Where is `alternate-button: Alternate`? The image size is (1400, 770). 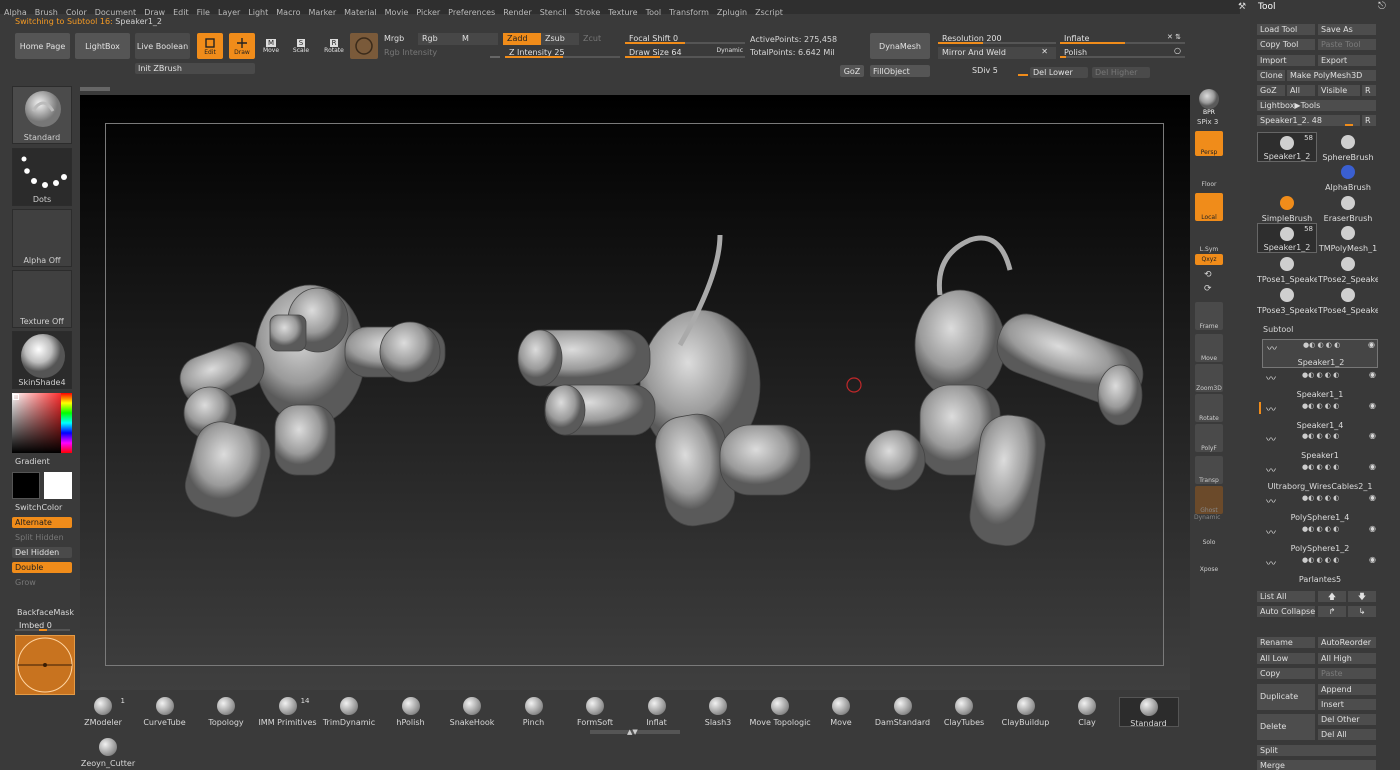 alternate-button: Alternate is located at coordinates (42, 522).